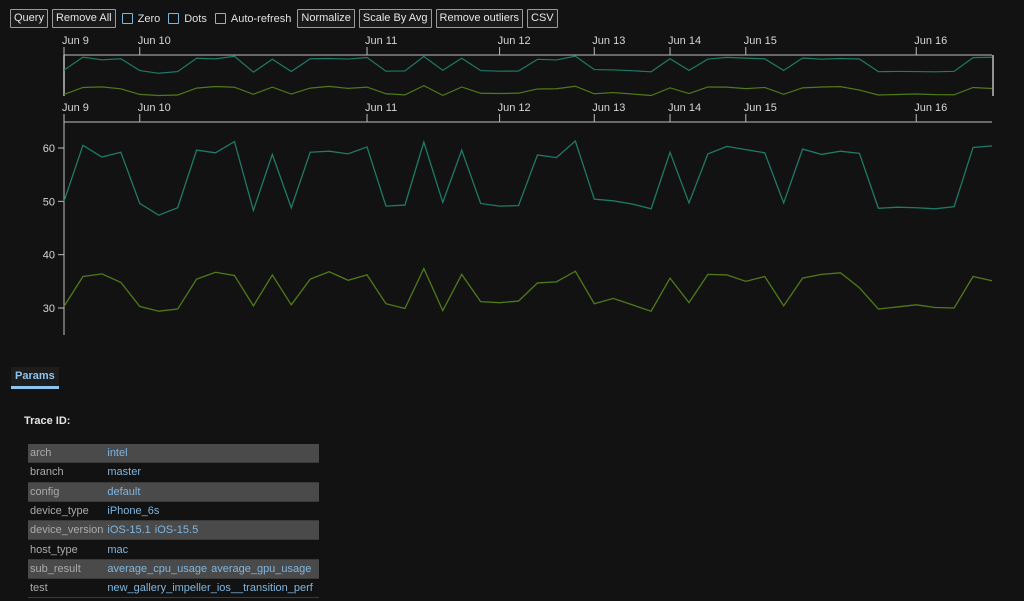 The image size is (1024, 601). I want to click on dots-checkbox-box, so click(174, 18).